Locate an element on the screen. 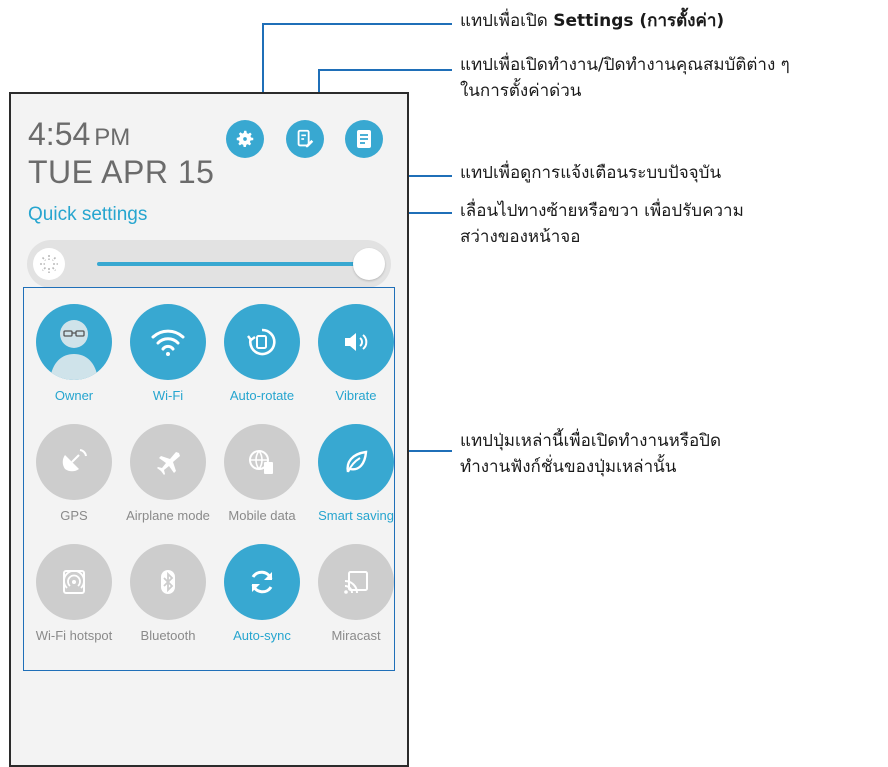 This screenshot has width=888, height=767. callout-settings-bold: Settings (การตั้งค่า) is located at coordinates (639, 21).